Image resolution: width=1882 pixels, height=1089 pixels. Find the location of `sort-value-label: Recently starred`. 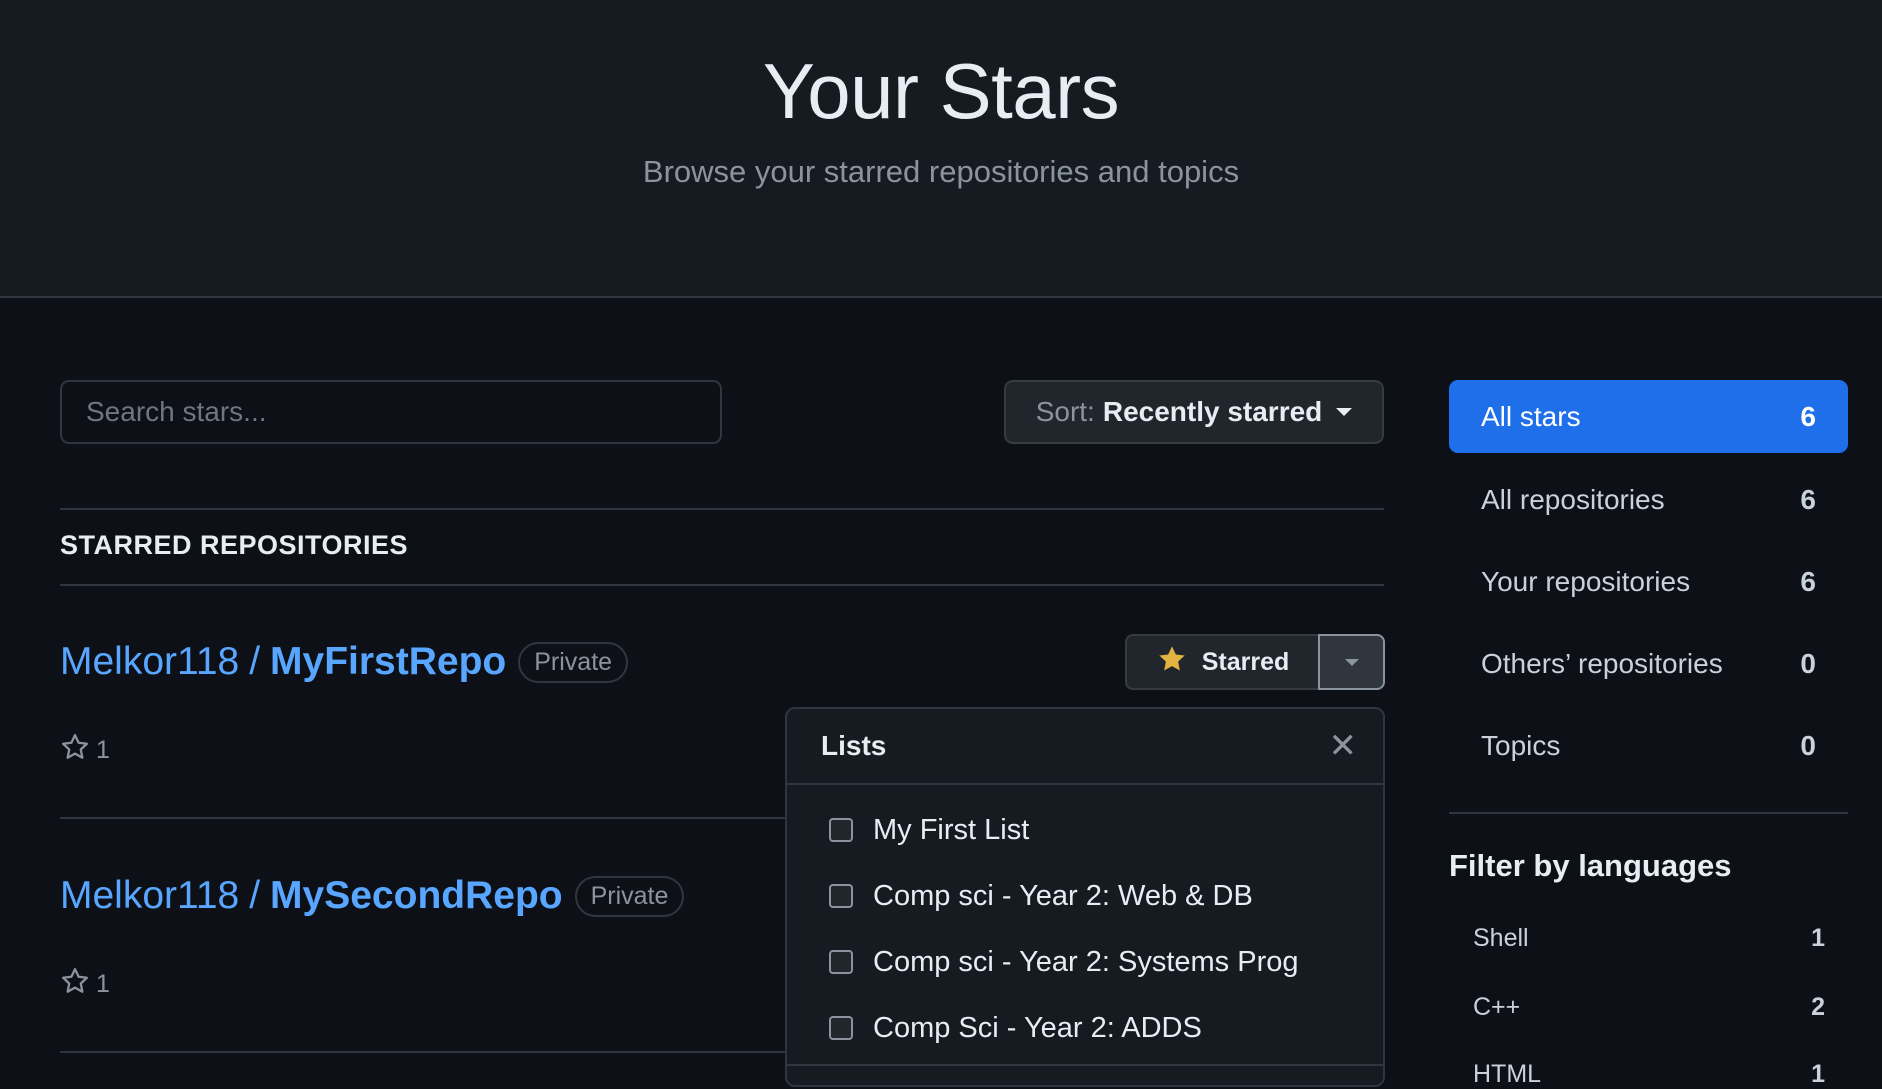

sort-value-label: Recently starred is located at coordinates (1212, 411).